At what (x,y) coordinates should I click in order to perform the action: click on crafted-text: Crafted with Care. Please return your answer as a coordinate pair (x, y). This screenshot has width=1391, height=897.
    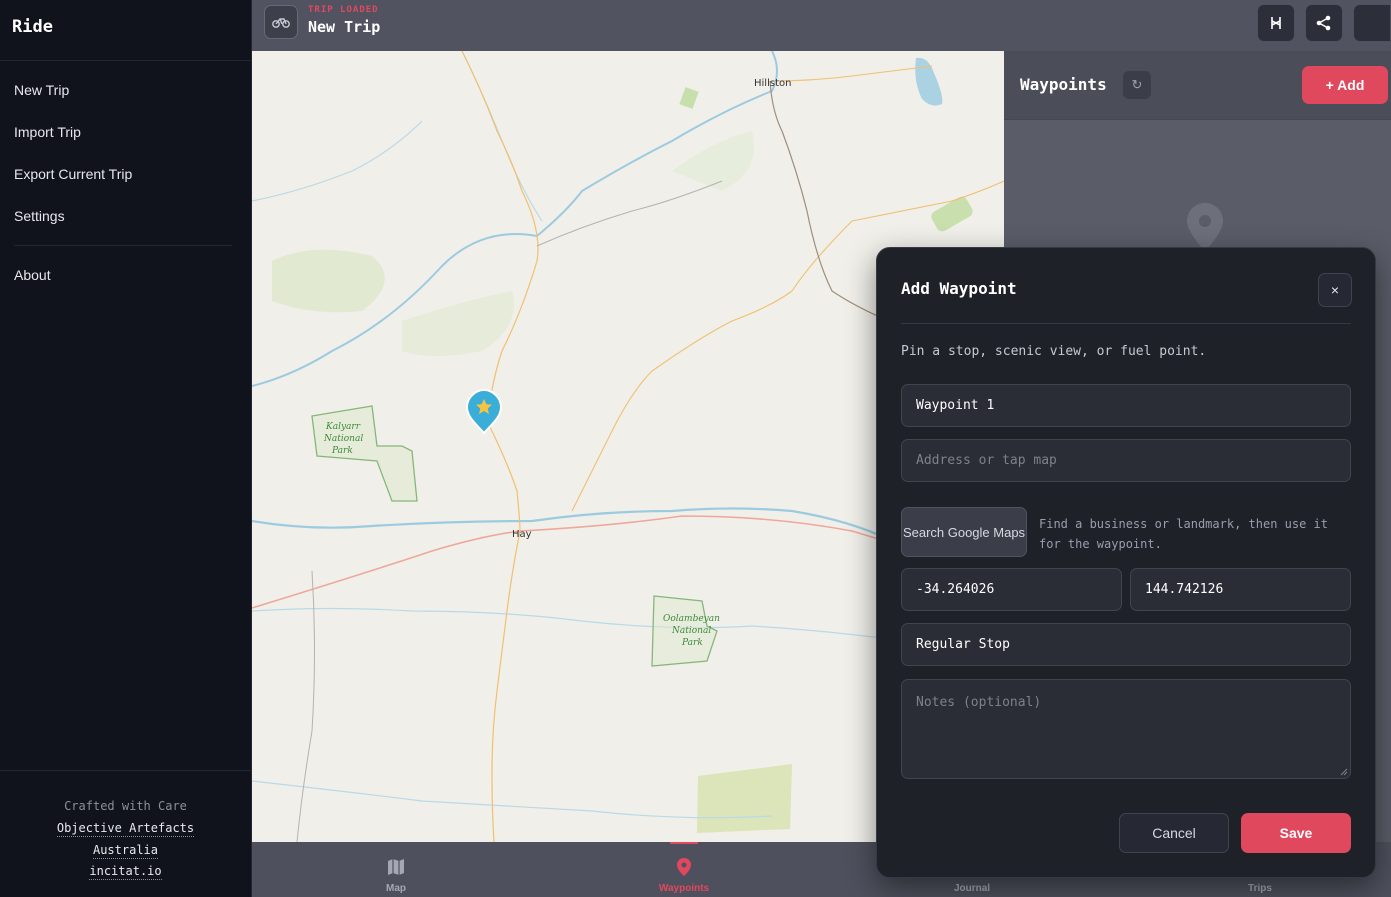
    Looking at the image, I should click on (125, 806).